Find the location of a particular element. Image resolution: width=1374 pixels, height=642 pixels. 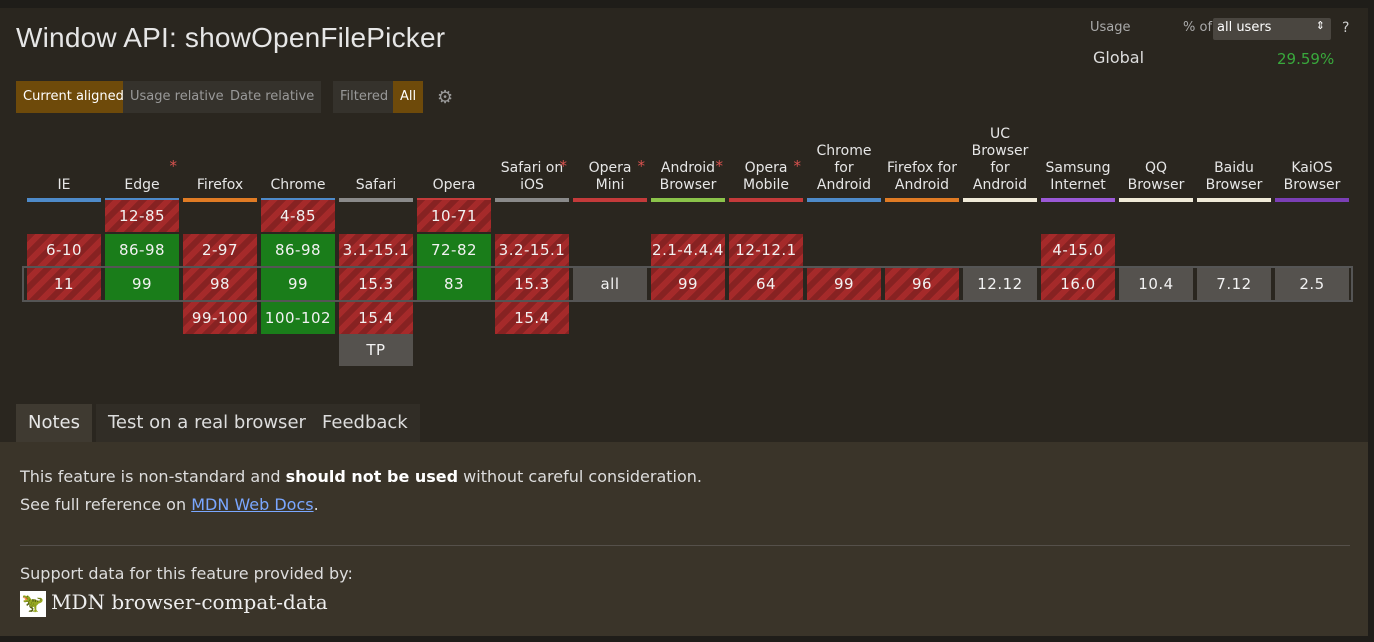

browser-header: UC Browser for Android is located at coordinates (1000, 164).